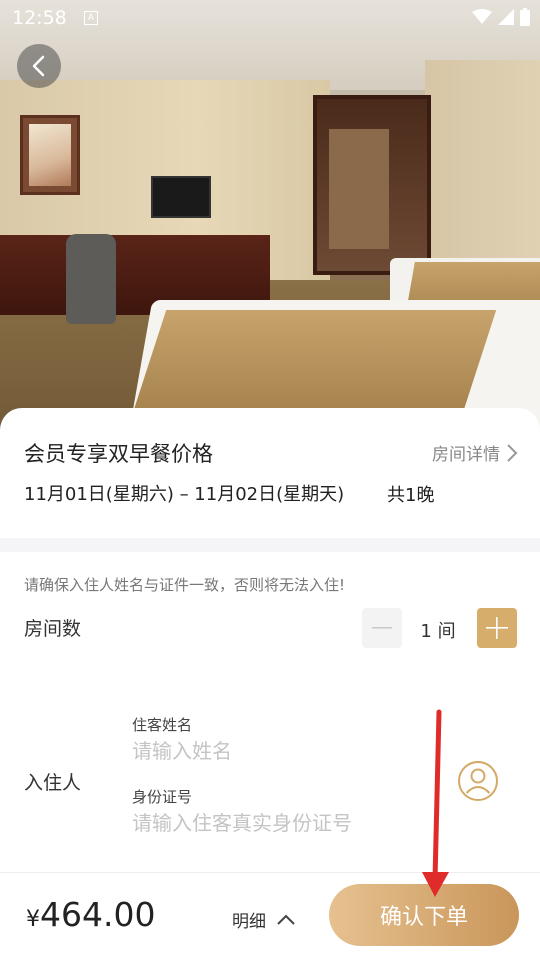  Describe the element at coordinates (181, 197) in the screenshot. I see `tv` at that location.